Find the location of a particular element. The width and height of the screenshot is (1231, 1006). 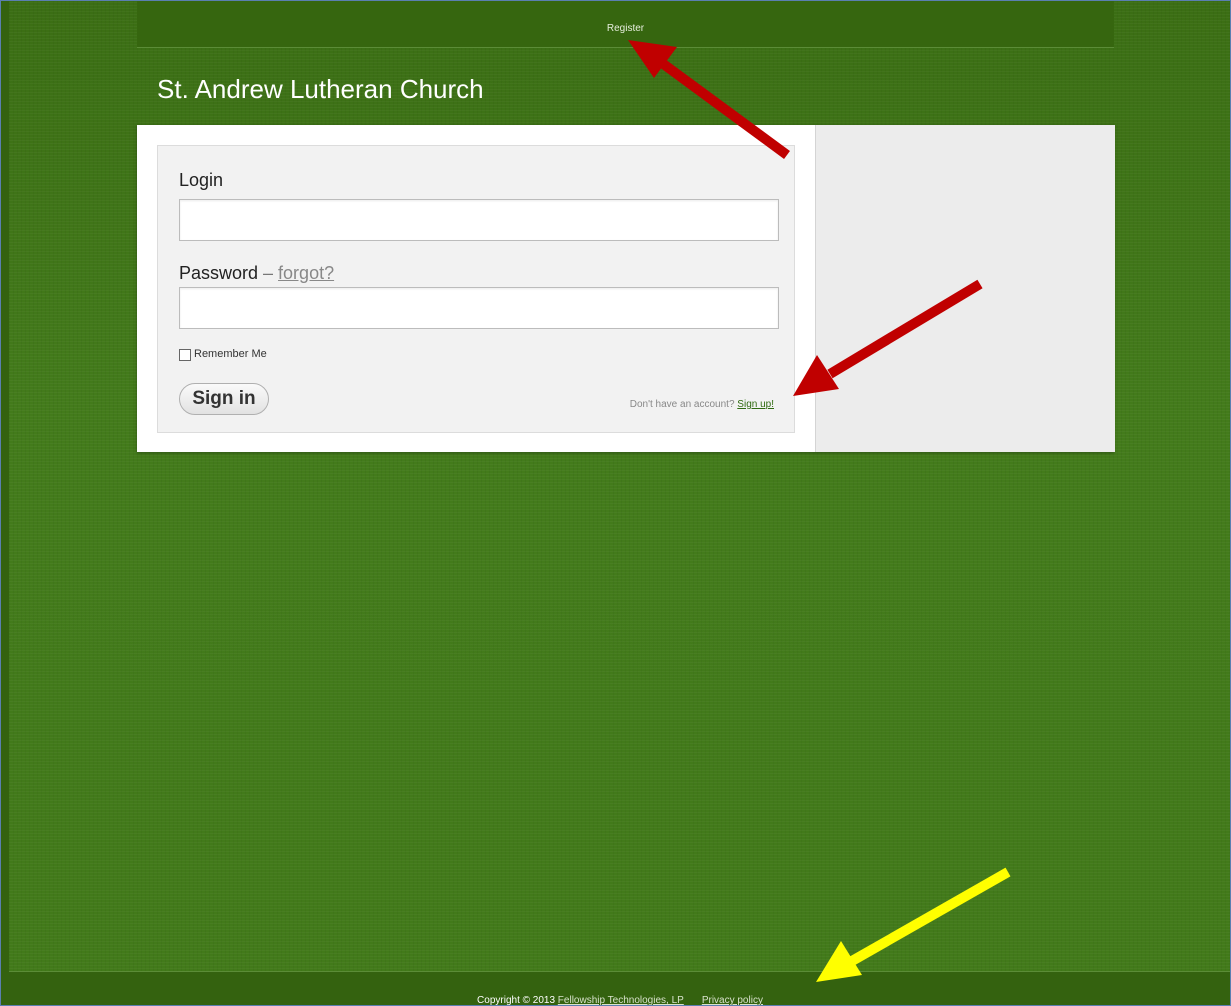

remember-me-checkbox is located at coordinates (185, 355).